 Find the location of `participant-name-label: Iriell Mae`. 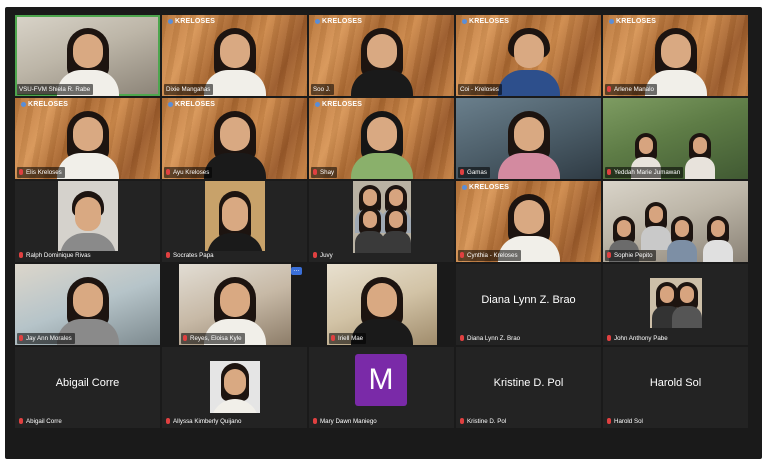

participant-name-label: Iriell Mae is located at coordinates (348, 338).